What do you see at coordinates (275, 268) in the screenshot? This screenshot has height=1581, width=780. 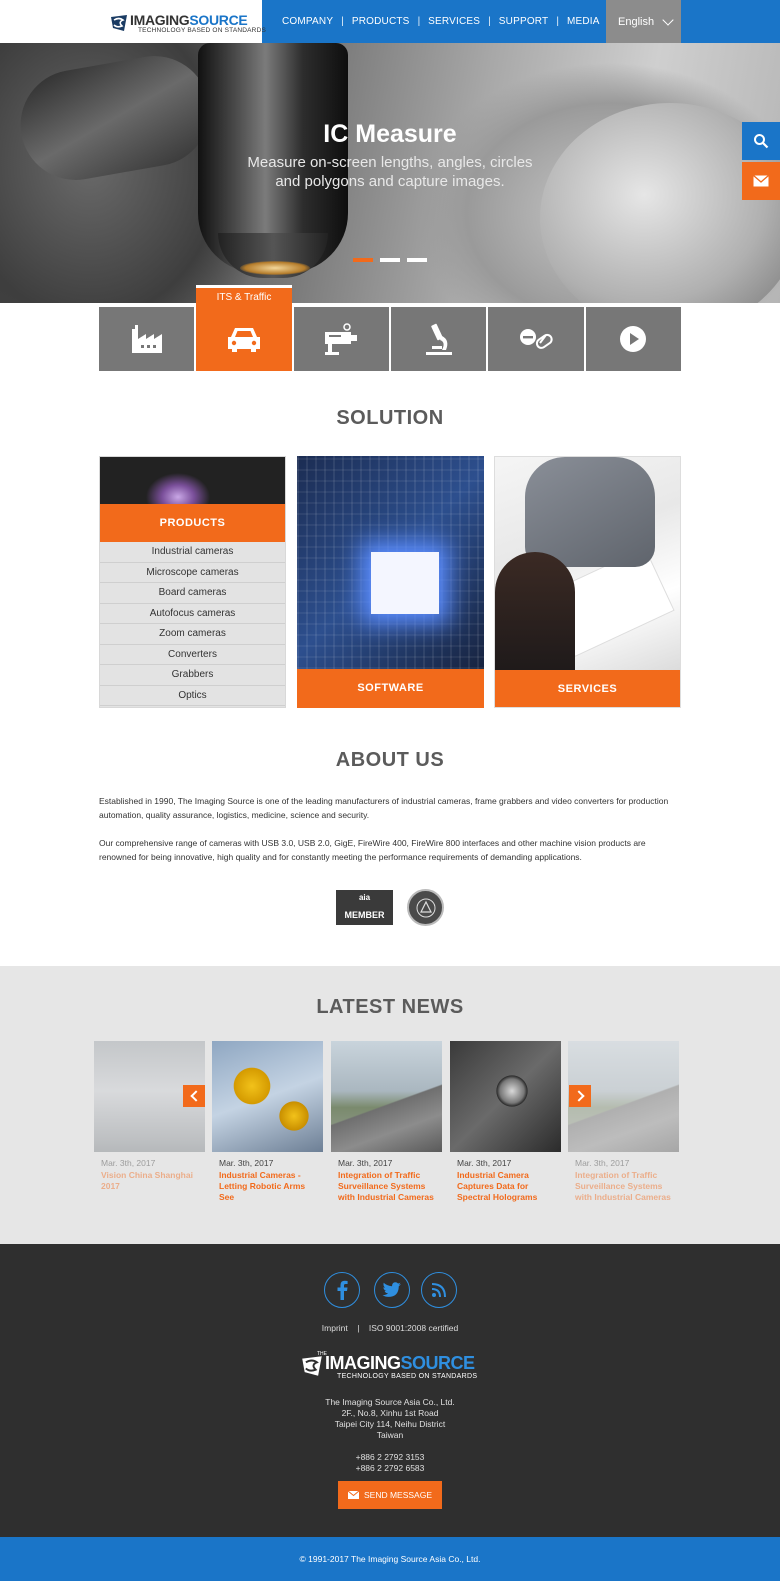 I see `hero-image-part` at bounding box center [275, 268].